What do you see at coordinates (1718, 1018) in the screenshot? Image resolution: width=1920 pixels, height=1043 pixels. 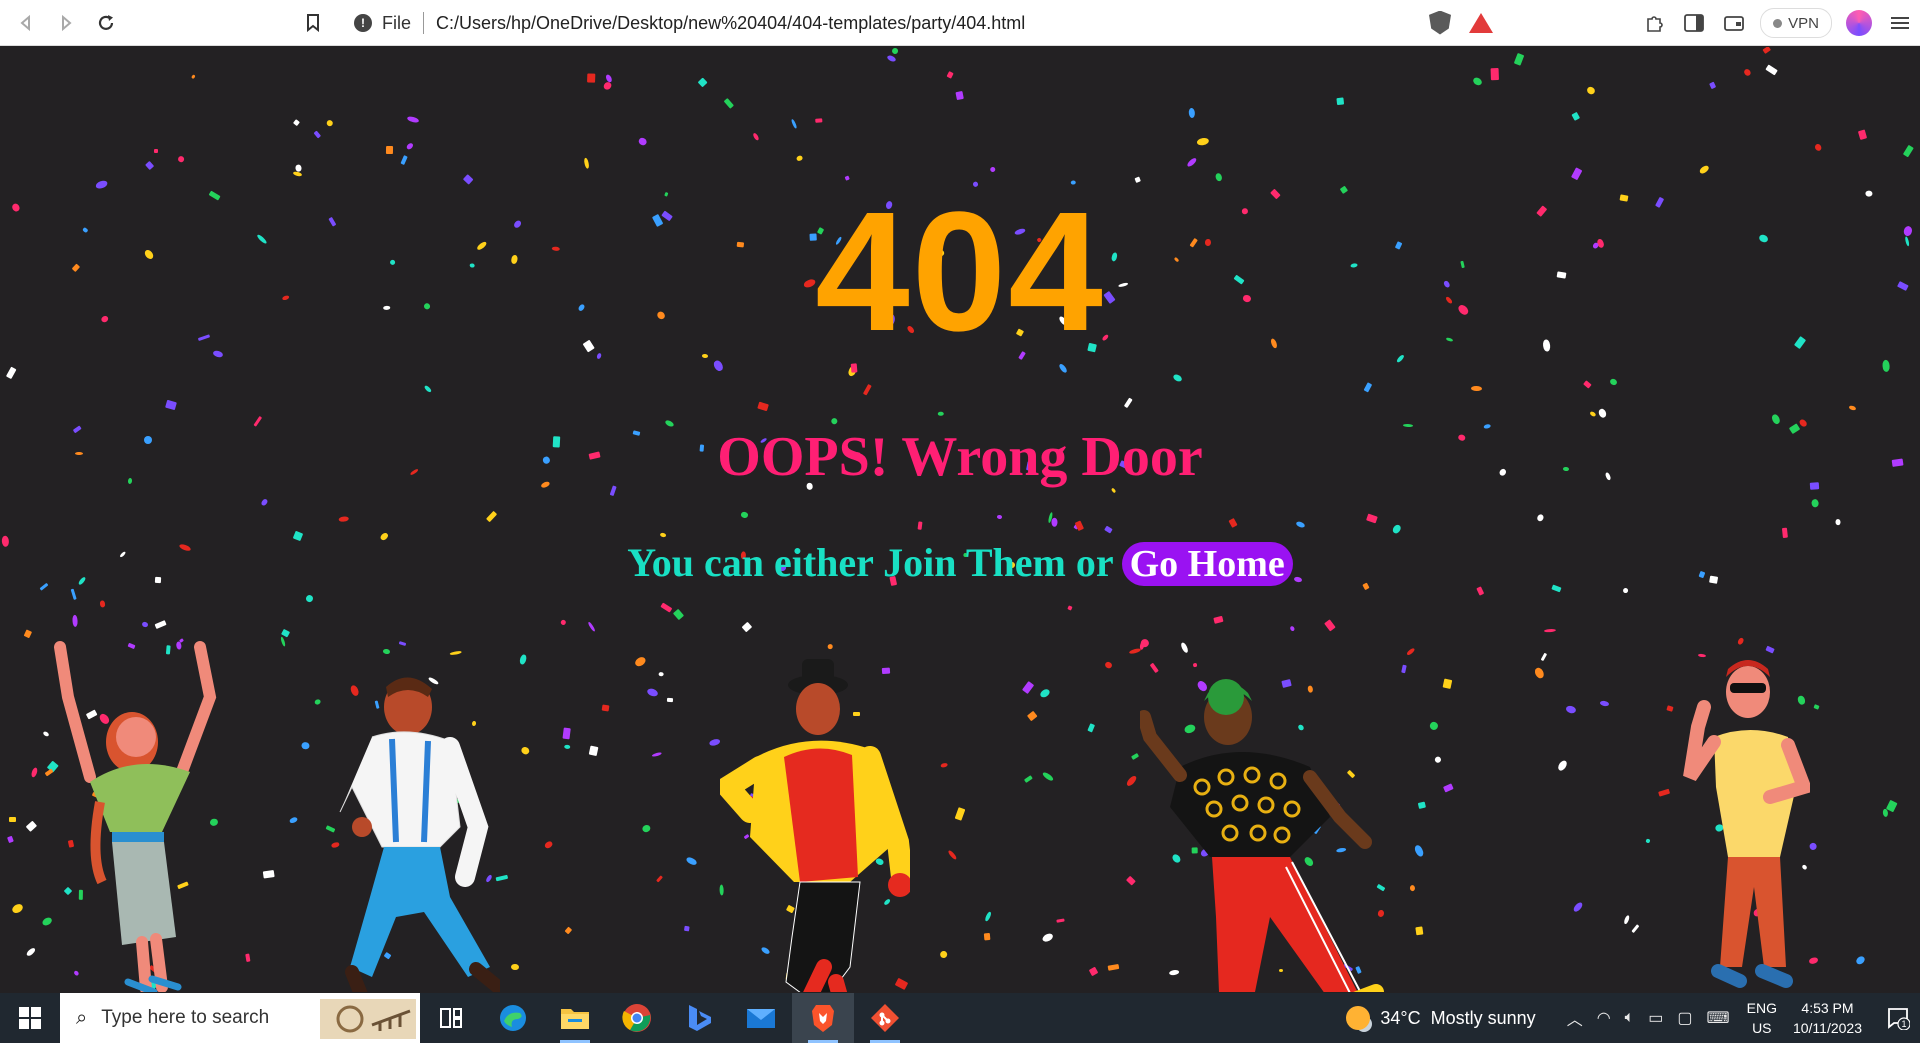 I see `keyboard-icon: ⌨︎` at bounding box center [1718, 1018].